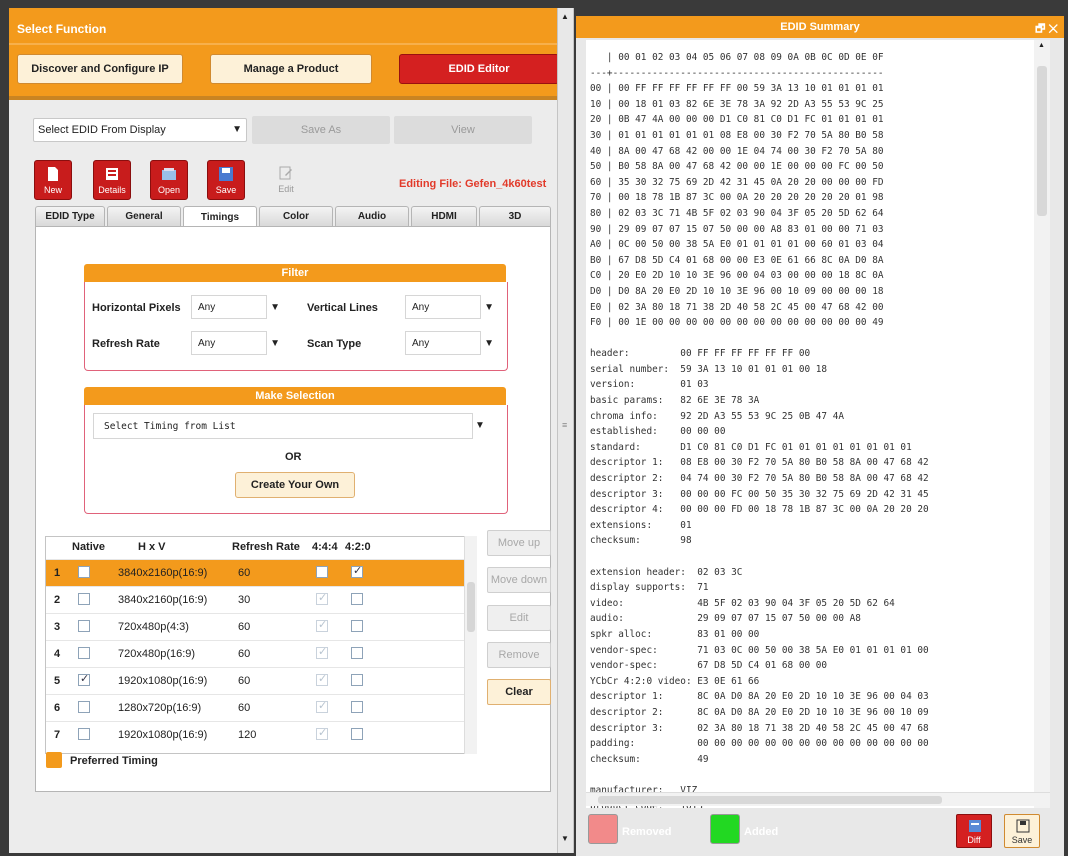  What do you see at coordinates (470, 645) in the screenshot?
I see `table-scrollbar` at bounding box center [470, 645].